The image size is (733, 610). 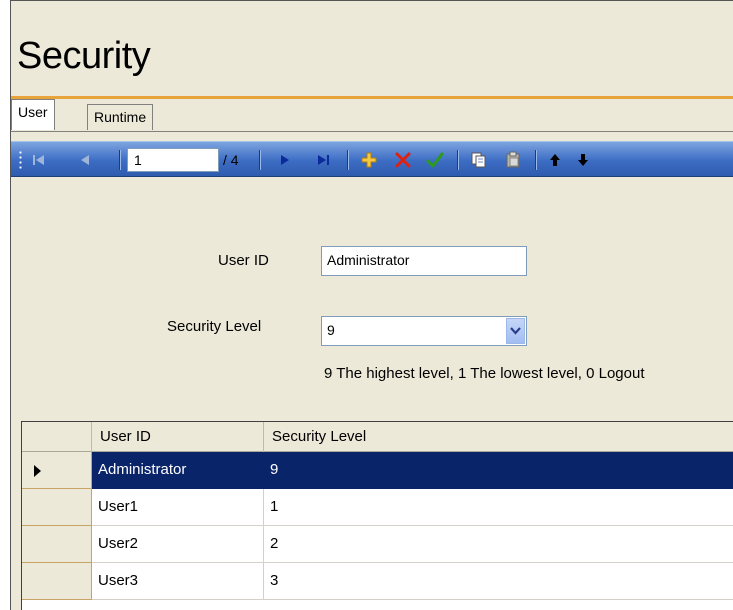 I want to click on navigator-toolbar: 1 / 4, so click(x=372, y=159).